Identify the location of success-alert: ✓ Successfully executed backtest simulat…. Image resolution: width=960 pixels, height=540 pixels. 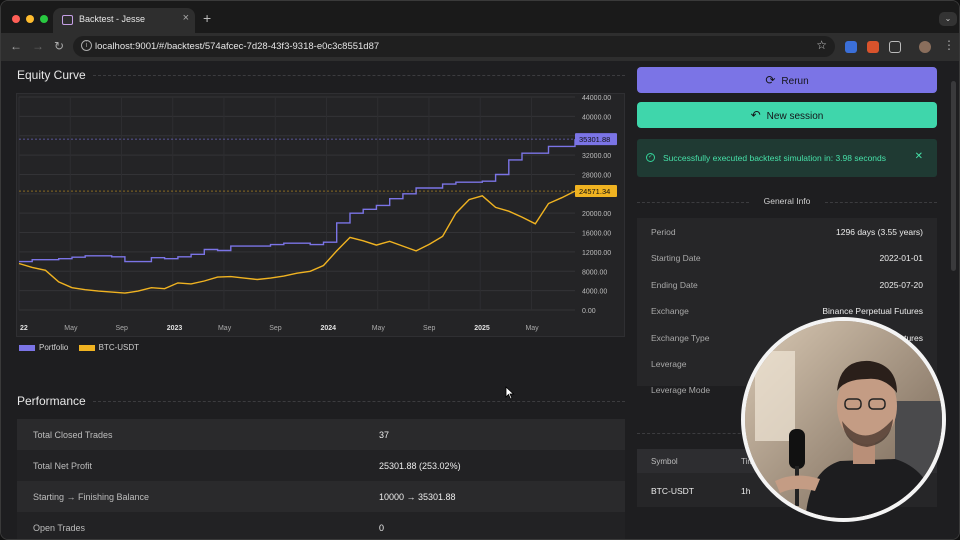
(787, 158).